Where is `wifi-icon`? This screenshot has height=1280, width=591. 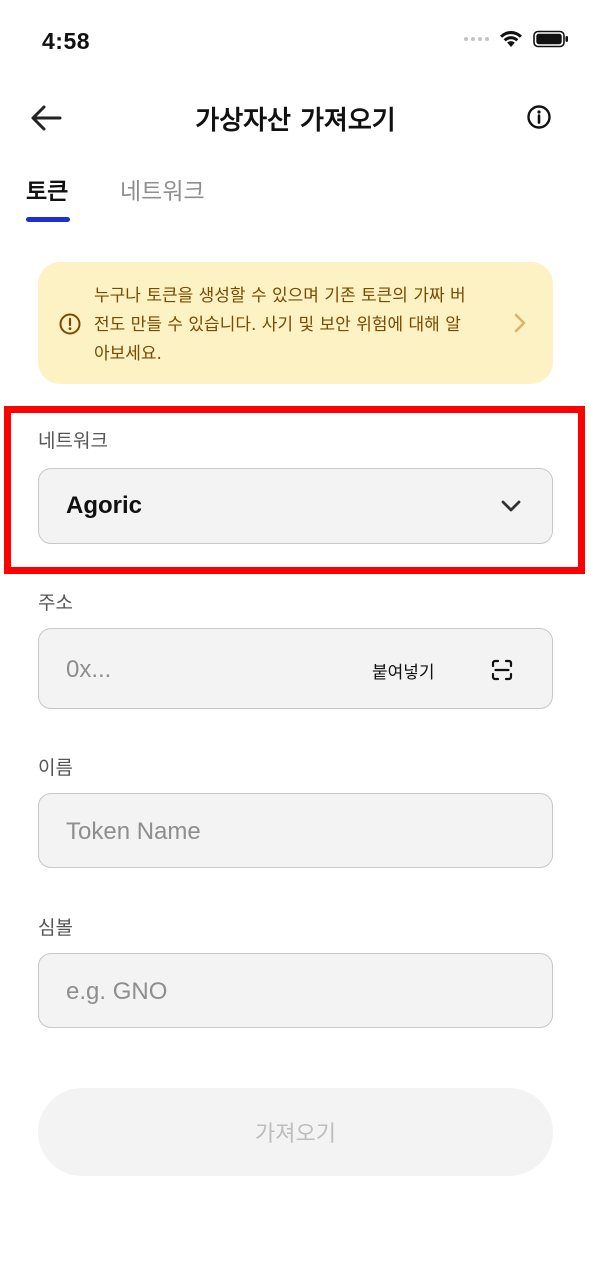 wifi-icon is located at coordinates (511, 39).